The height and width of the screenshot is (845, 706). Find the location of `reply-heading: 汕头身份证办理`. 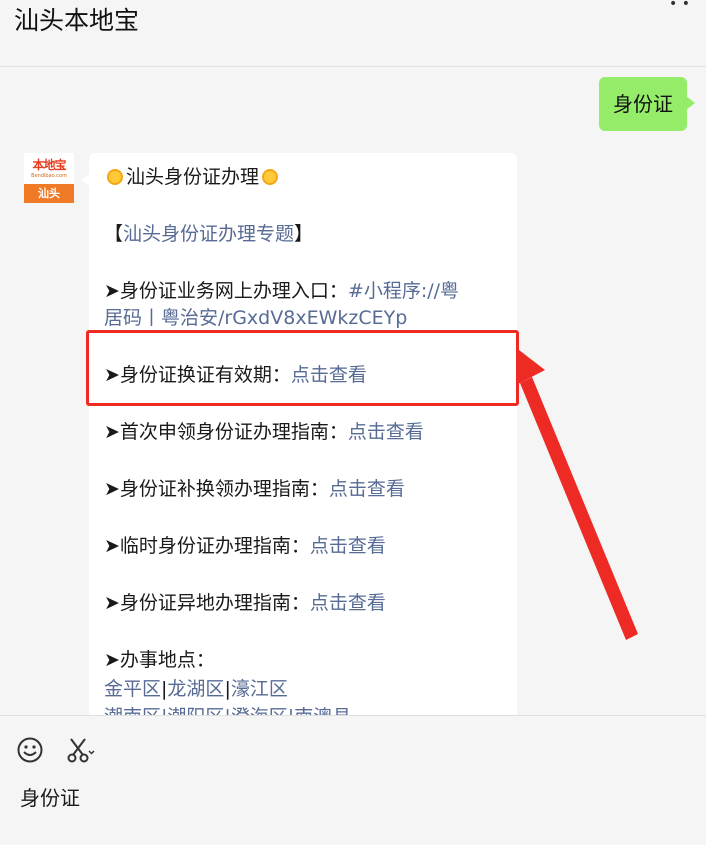

reply-heading: 汕头身份证办理 is located at coordinates (193, 177).